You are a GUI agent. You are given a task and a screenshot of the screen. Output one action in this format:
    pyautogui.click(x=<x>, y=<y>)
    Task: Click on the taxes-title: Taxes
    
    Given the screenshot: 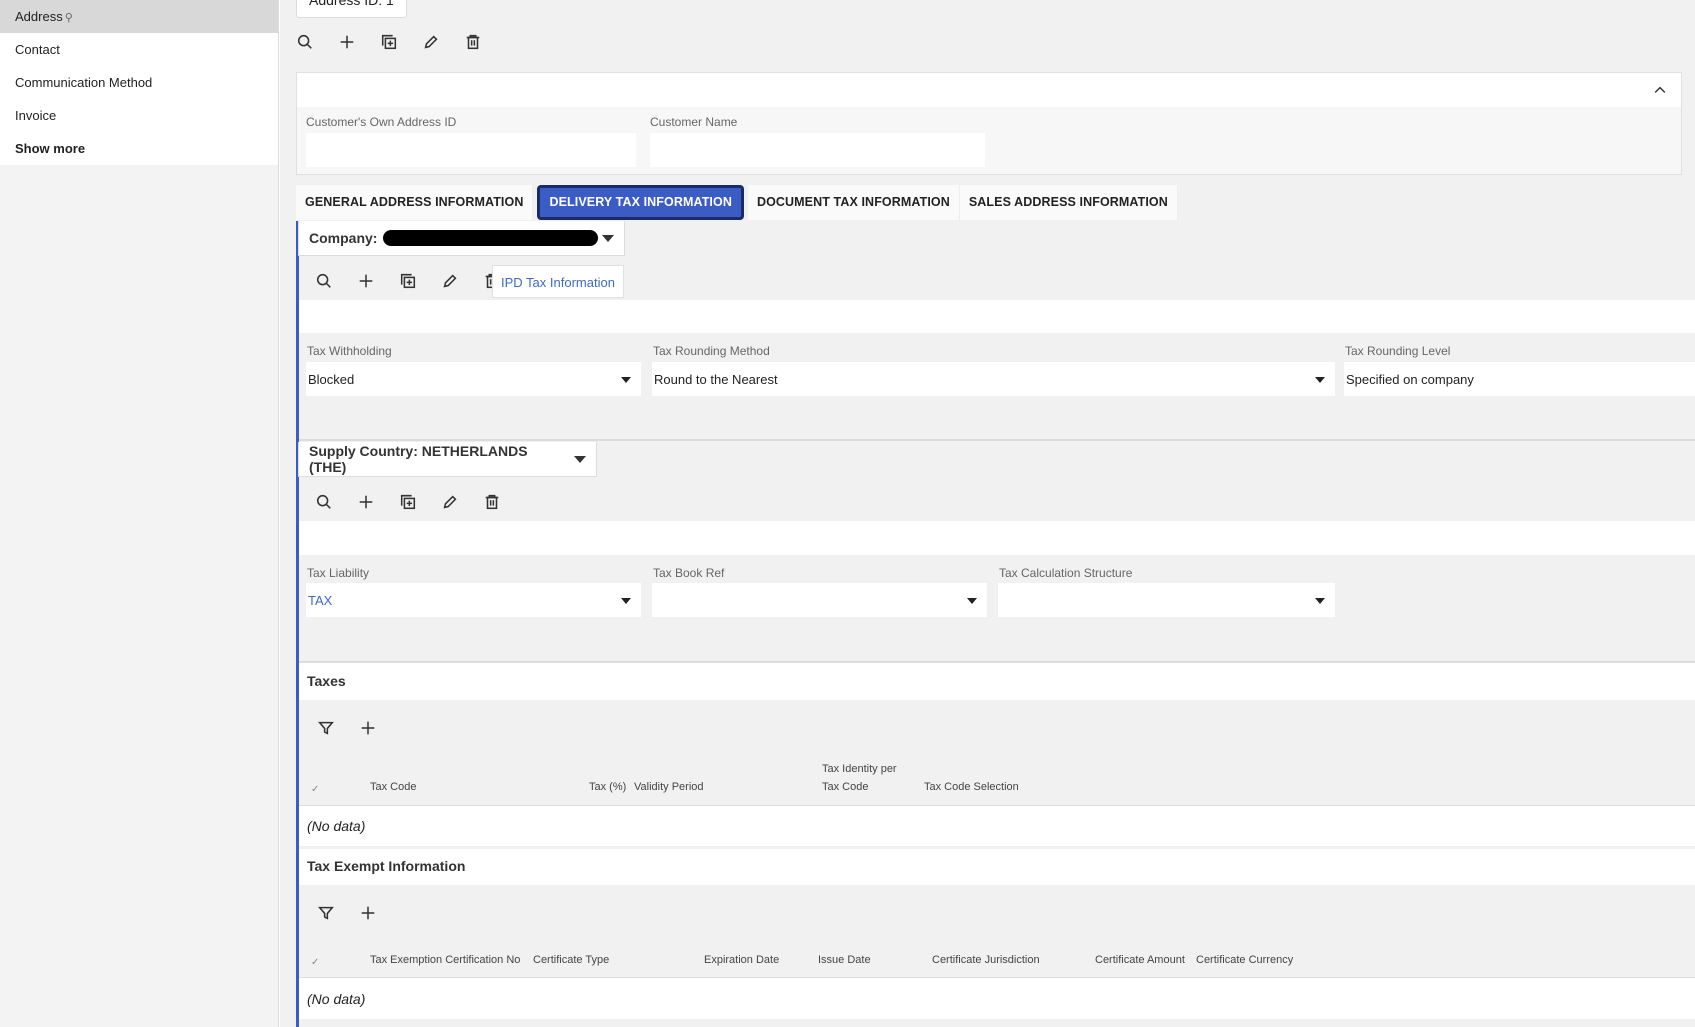 What is the action you would take?
    pyautogui.click(x=326, y=681)
    